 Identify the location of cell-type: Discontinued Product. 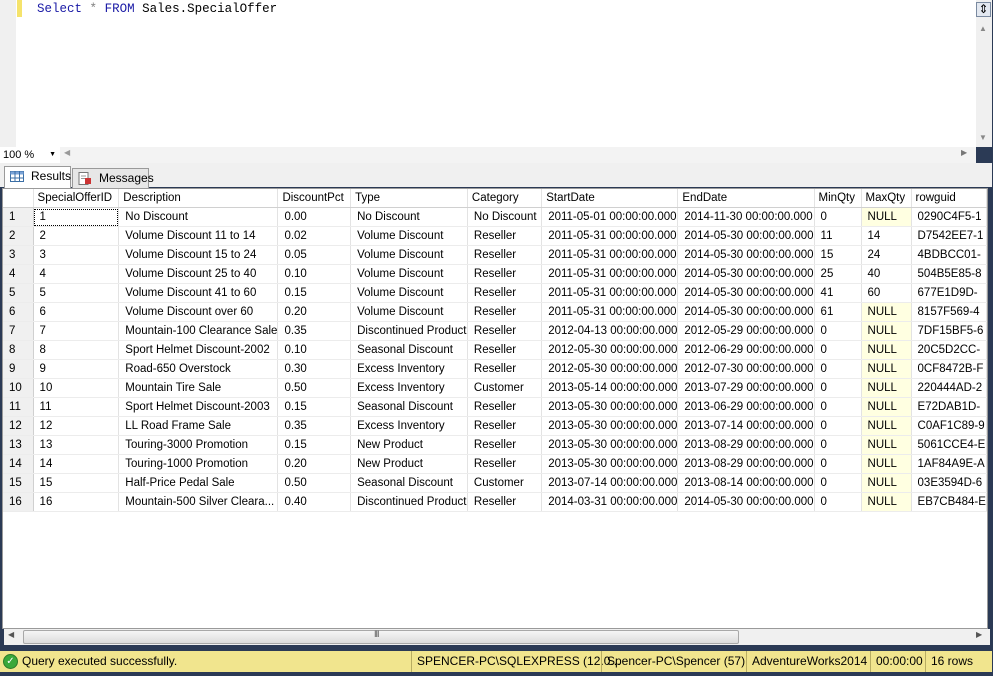
(409, 331).